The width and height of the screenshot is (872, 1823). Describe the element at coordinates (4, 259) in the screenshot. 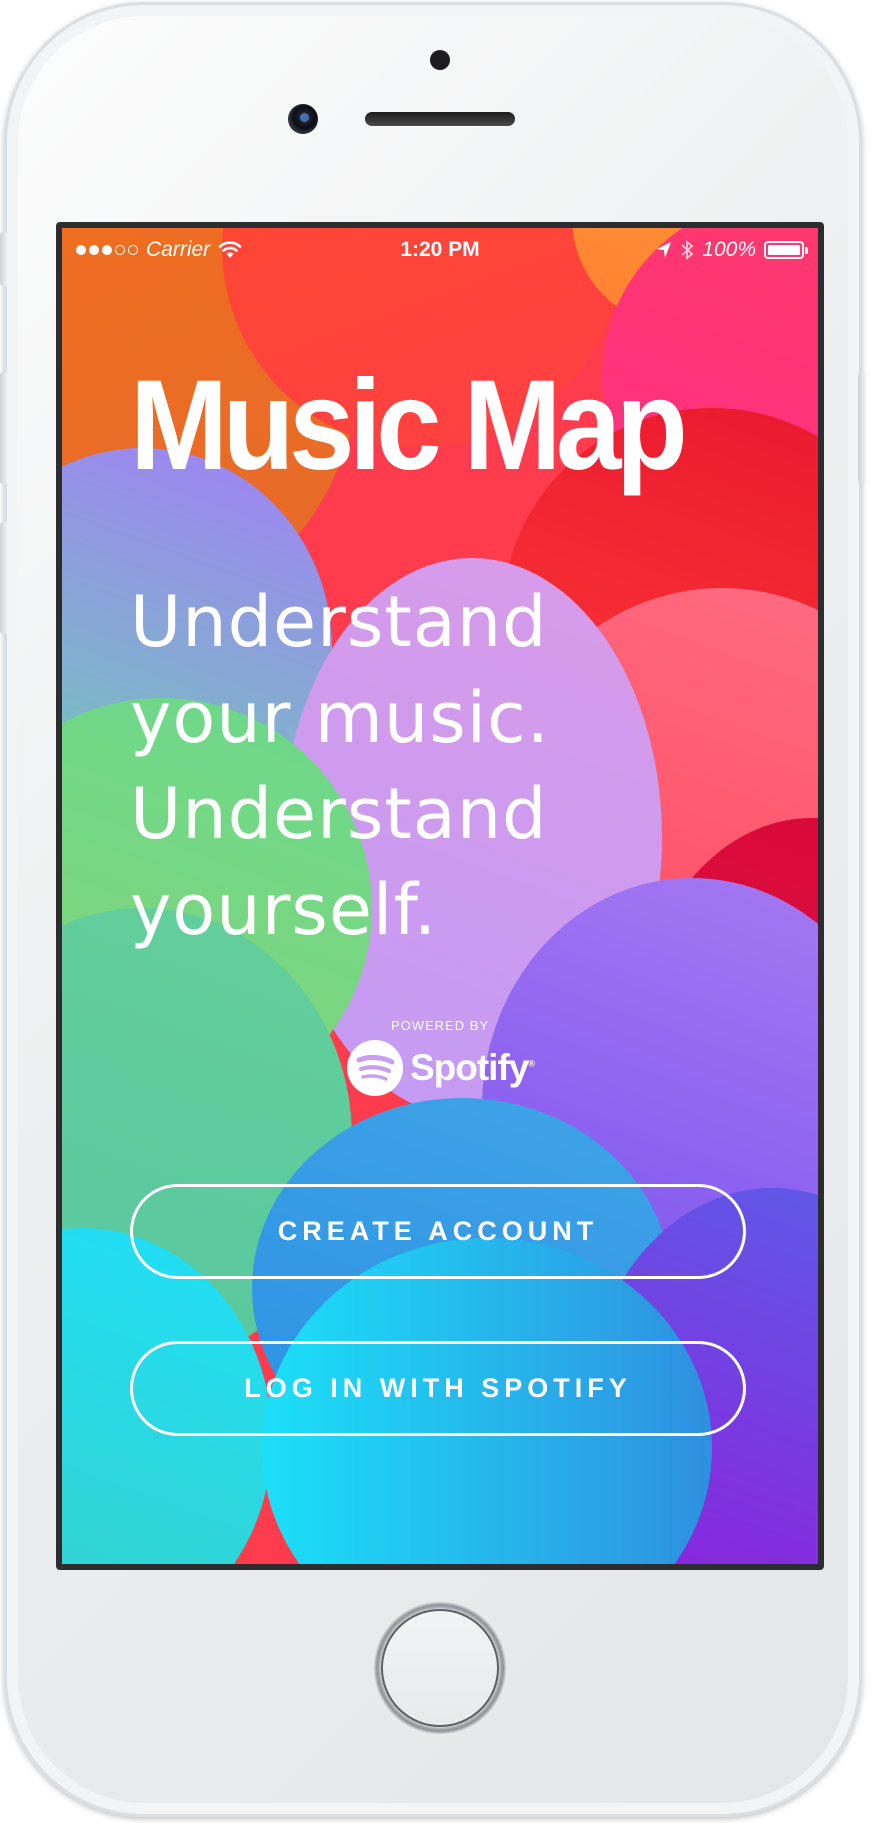

I see `mute-switch` at that location.